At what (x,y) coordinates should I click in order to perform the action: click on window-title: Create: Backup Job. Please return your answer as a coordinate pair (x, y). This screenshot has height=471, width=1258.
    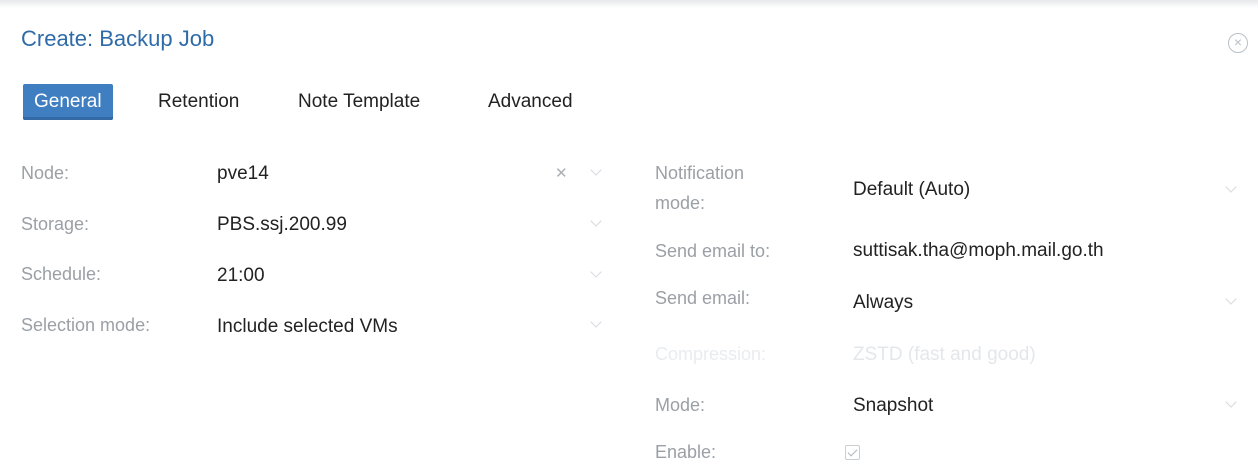
    Looking at the image, I should click on (118, 38).